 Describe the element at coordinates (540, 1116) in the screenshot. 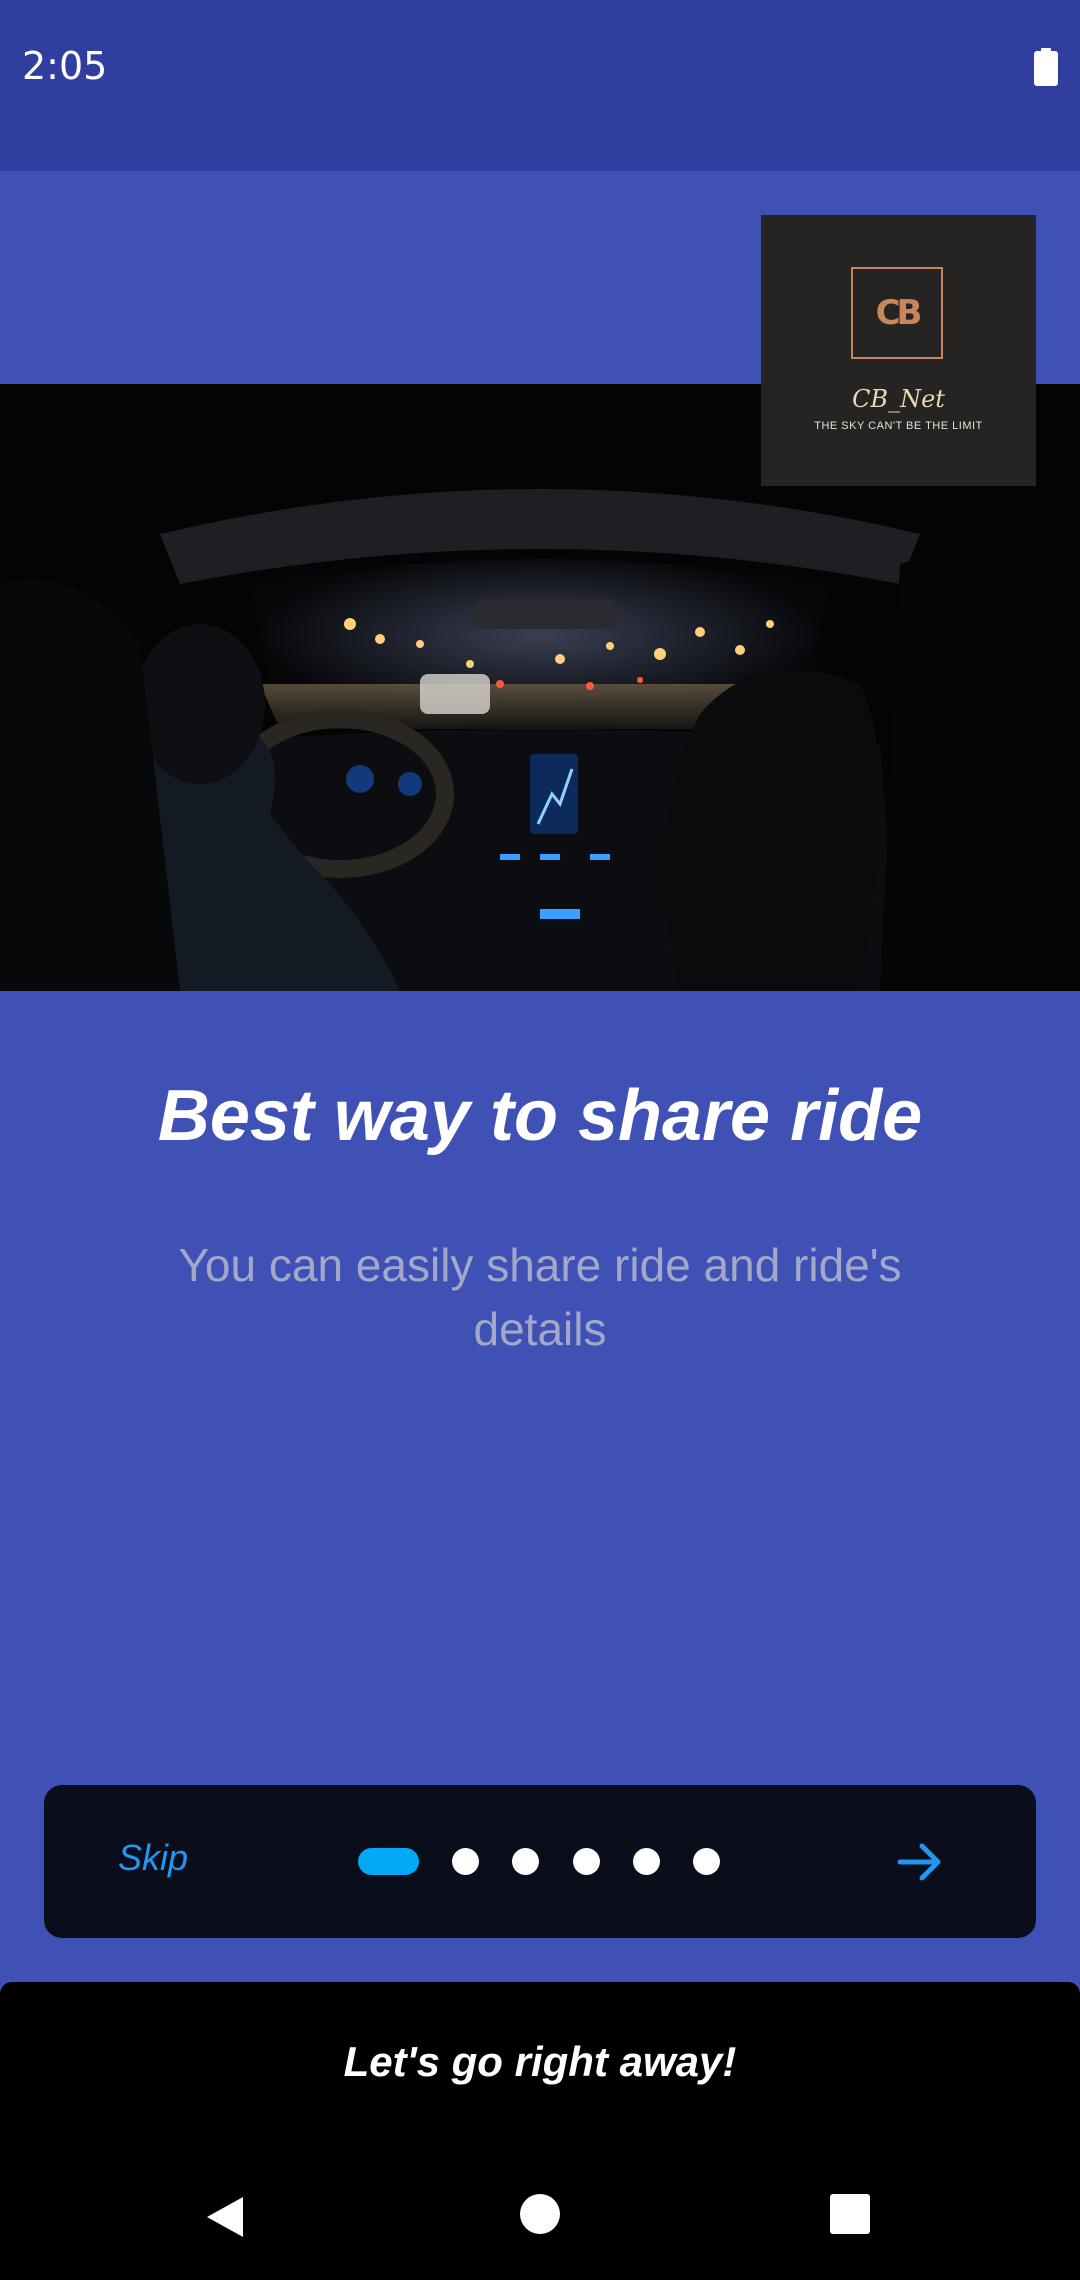

I see `onboarding-title: Best way to share ride` at that location.